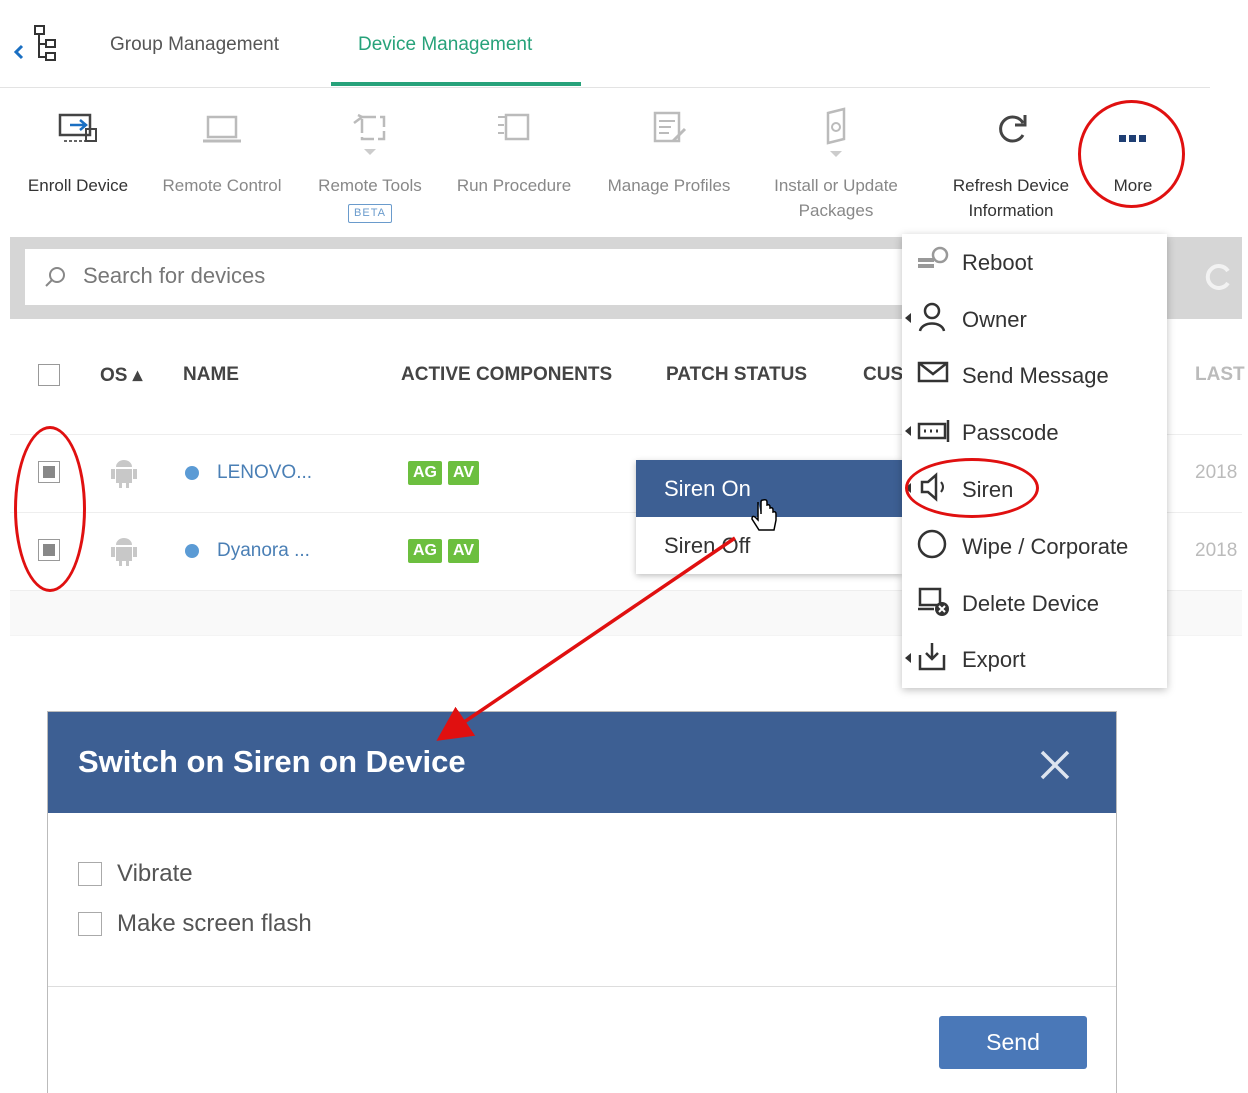 The height and width of the screenshot is (1093, 1248). What do you see at coordinates (55, 277) in the screenshot?
I see `search-icon` at bounding box center [55, 277].